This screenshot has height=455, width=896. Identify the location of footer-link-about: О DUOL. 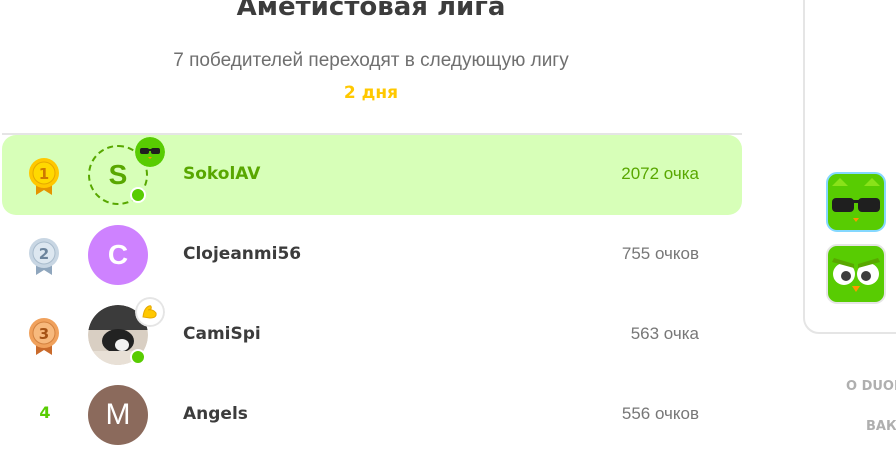
(871, 386).